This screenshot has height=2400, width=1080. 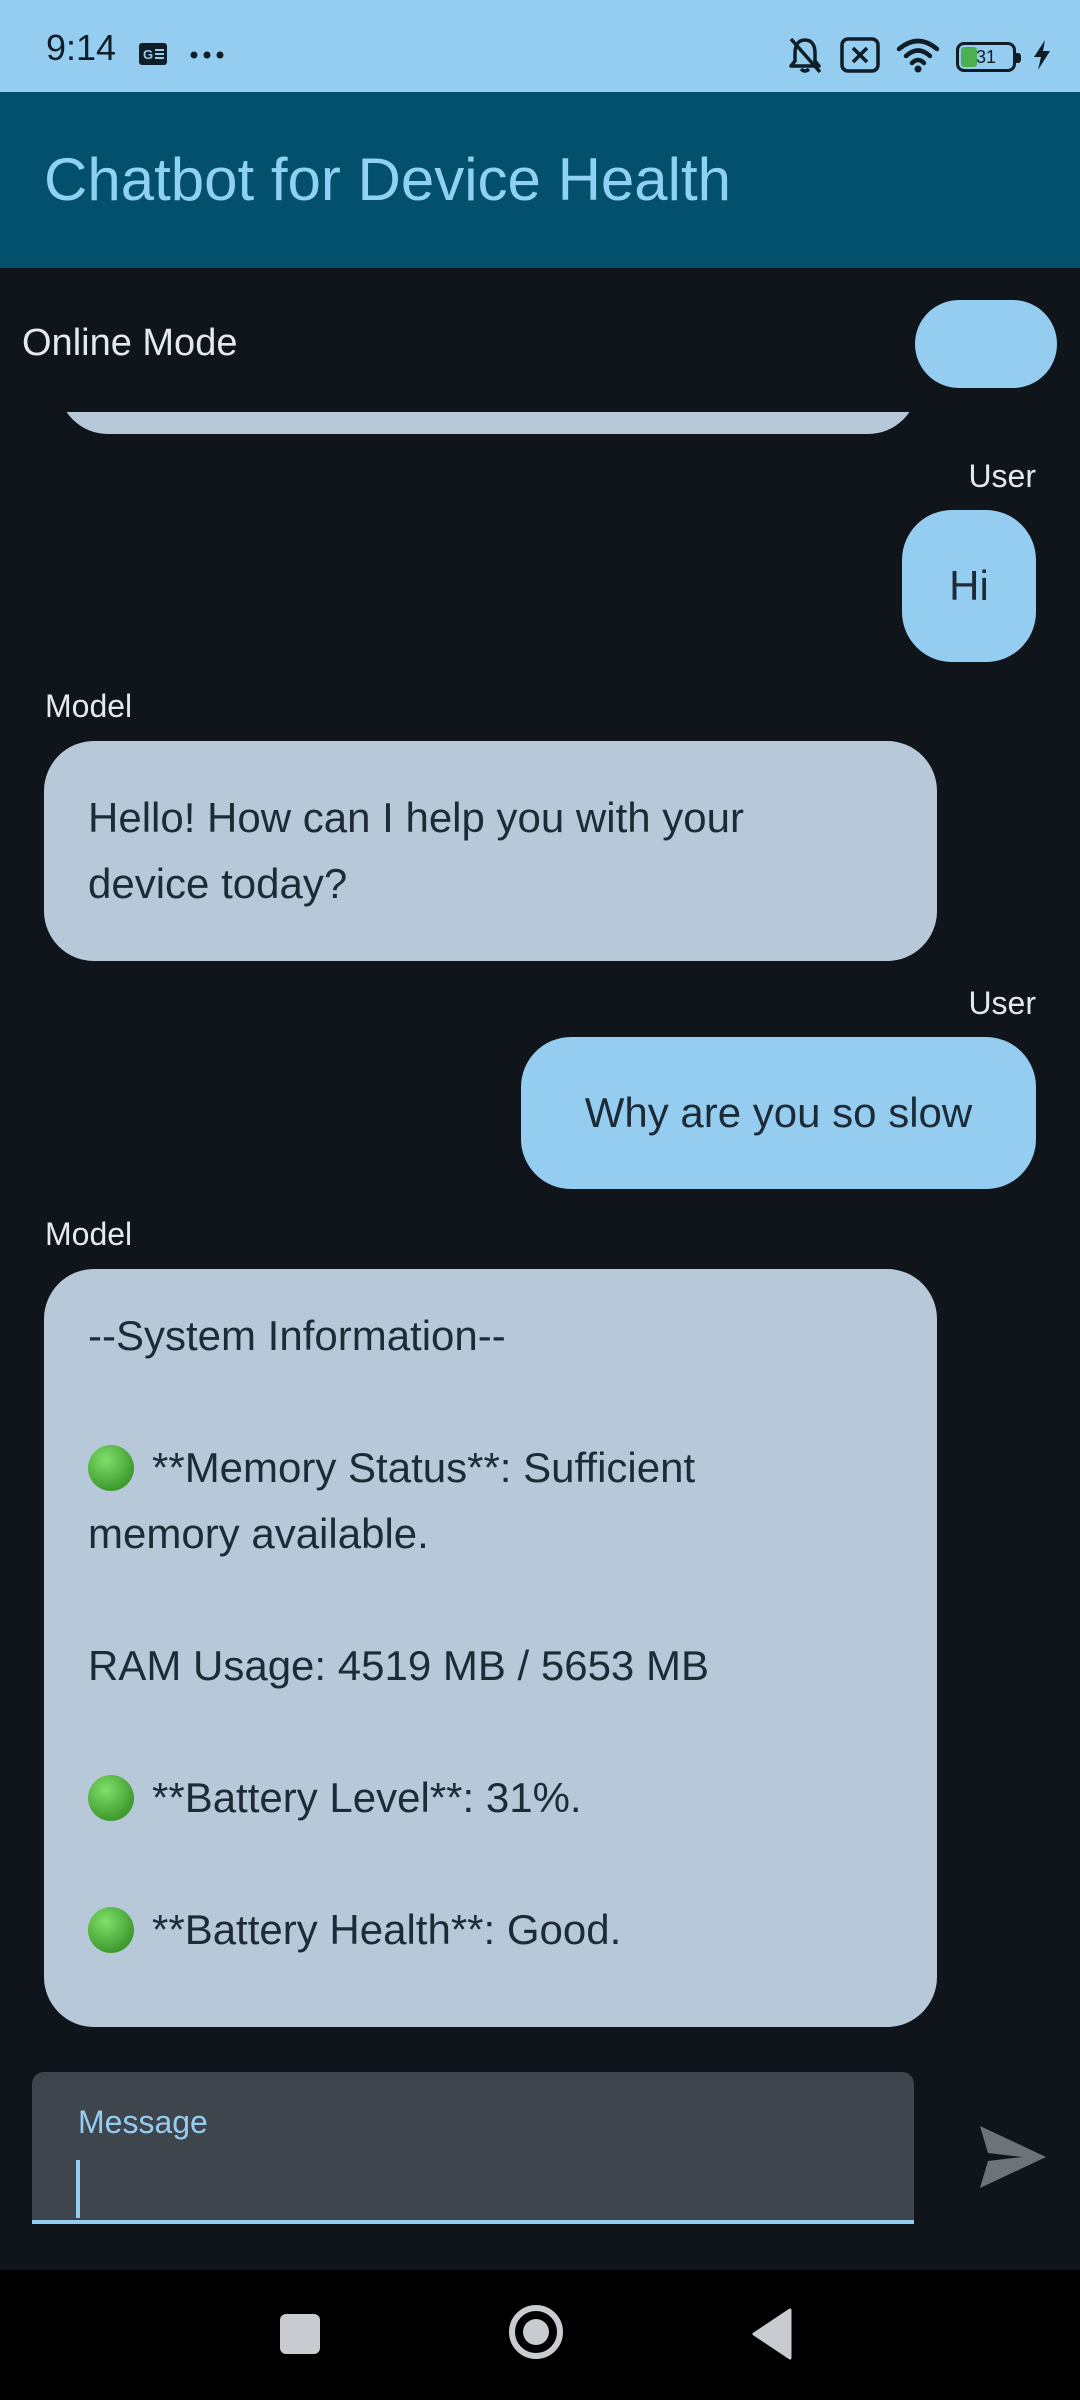 What do you see at coordinates (1042, 57) in the screenshot?
I see `charging-bolt-icon` at bounding box center [1042, 57].